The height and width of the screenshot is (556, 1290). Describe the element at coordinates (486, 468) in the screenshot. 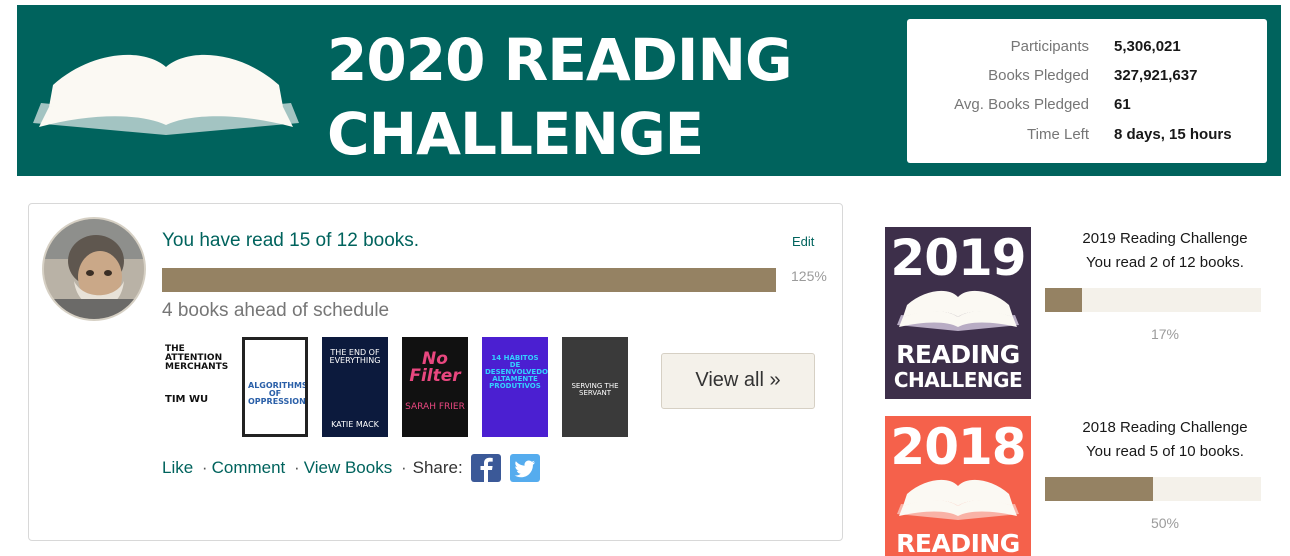

I see `facebook-icon` at that location.